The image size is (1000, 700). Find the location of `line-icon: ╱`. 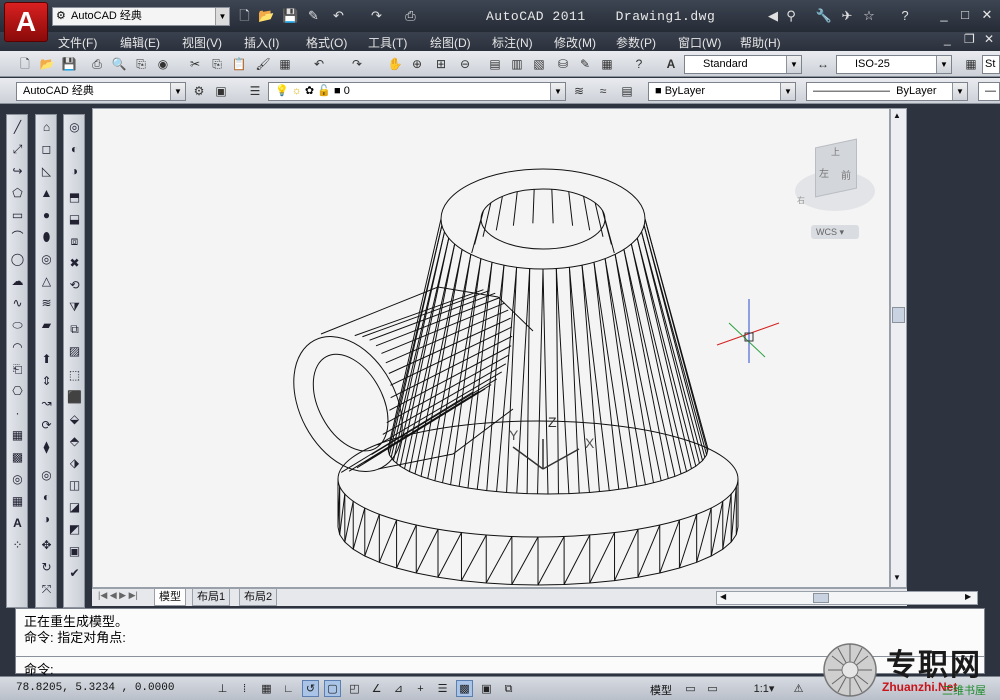

line-icon: ╱ is located at coordinates (17, 127).